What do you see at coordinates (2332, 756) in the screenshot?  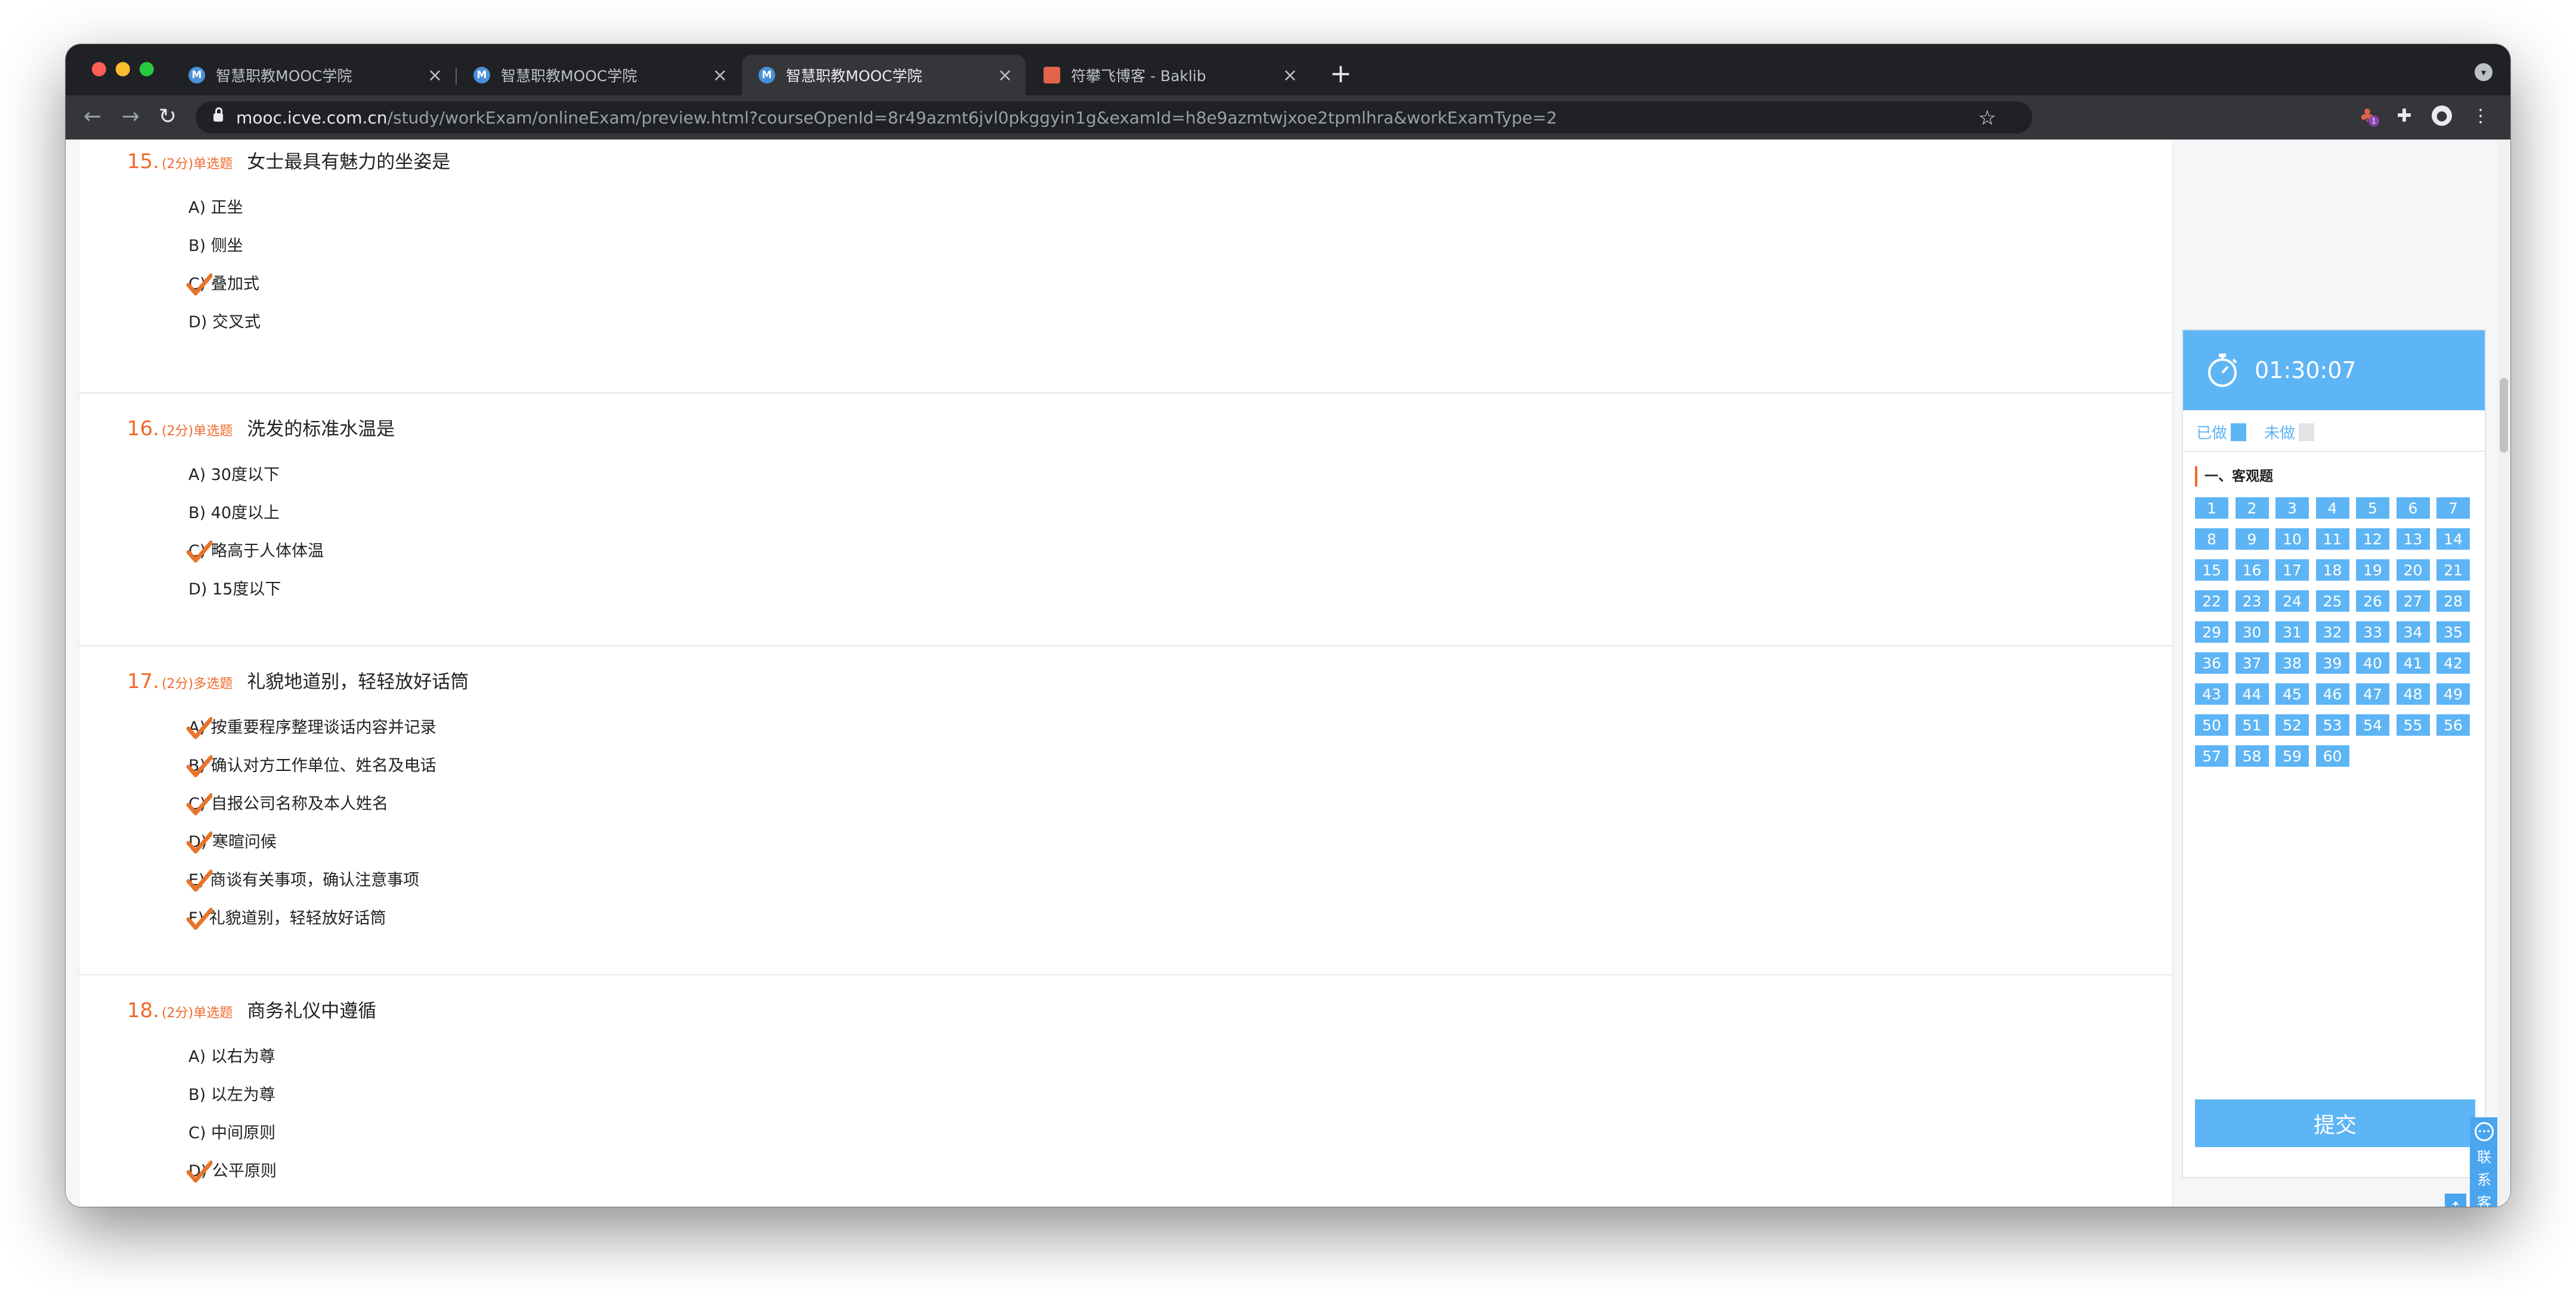 I see `question-number-cell: 60` at bounding box center [2332, 756].